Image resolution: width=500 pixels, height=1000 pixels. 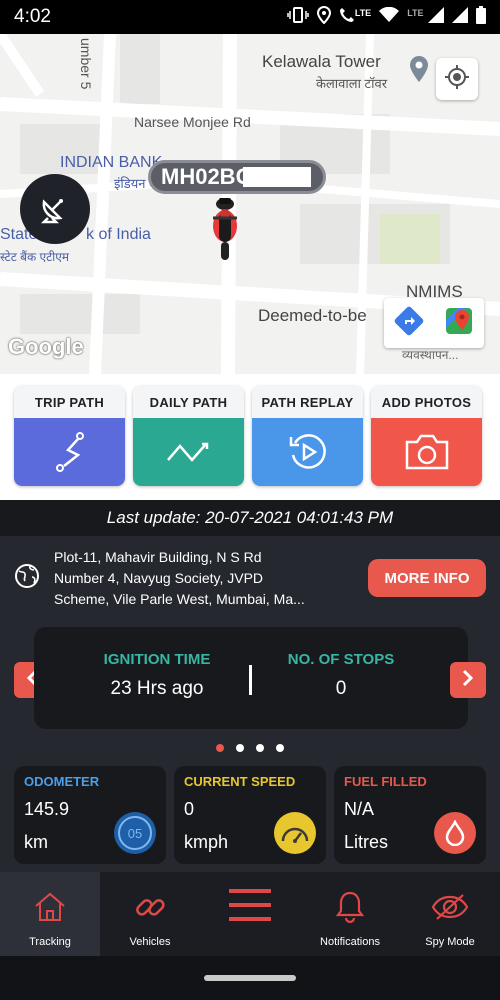 I want to click on next-card-button, so click(x=468, y=680).